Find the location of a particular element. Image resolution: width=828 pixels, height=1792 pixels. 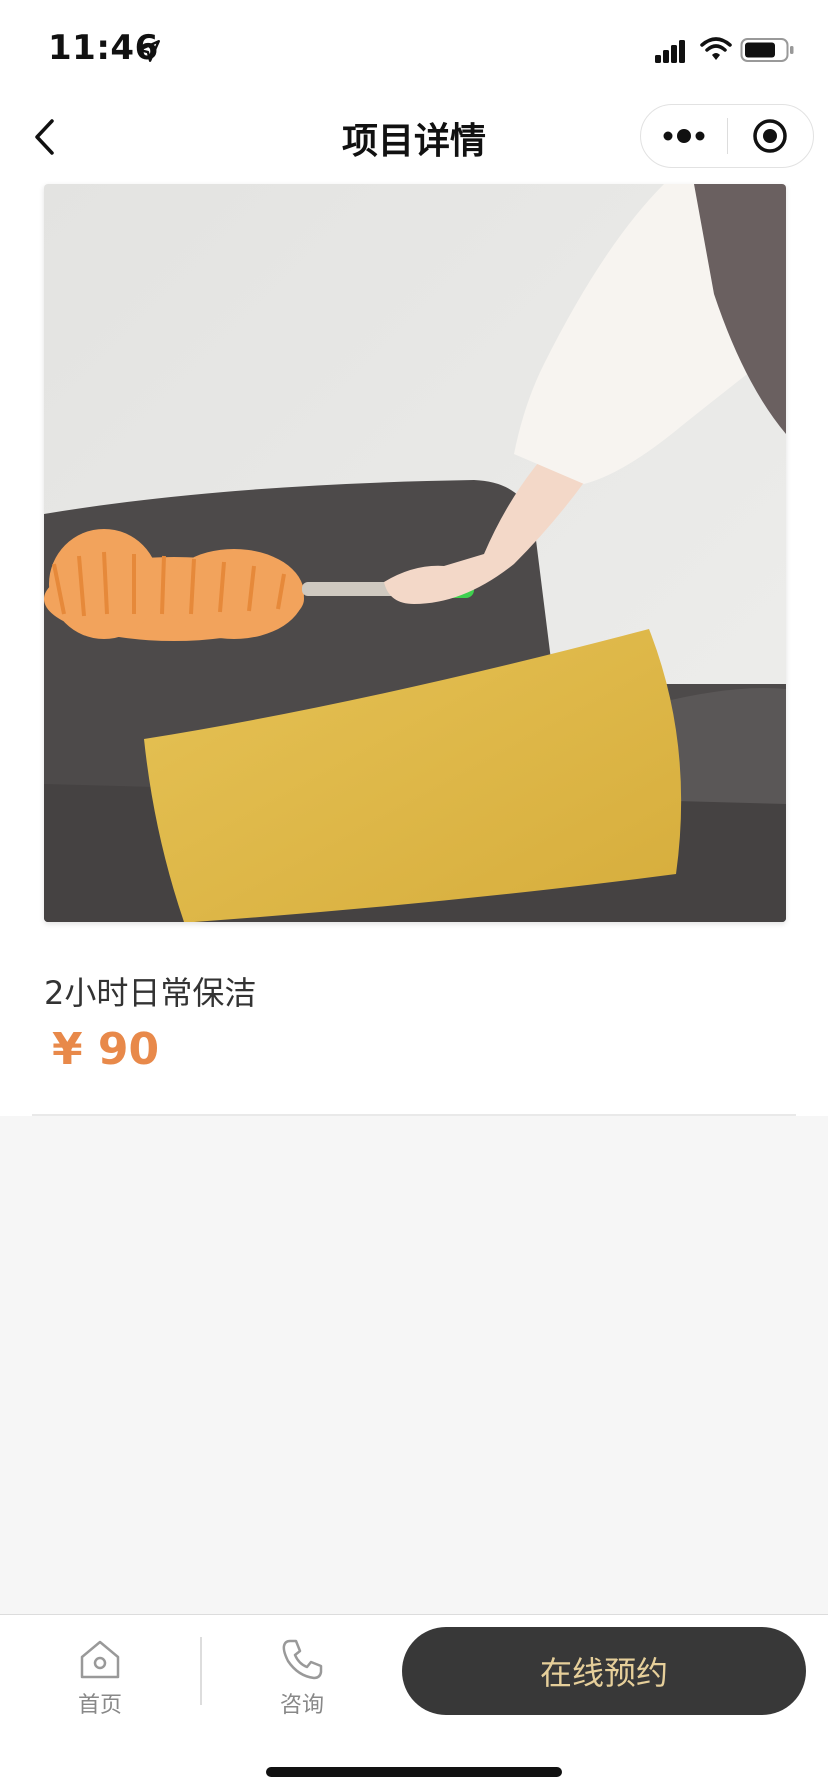

more-dots-icon is located at coordinates (684, 136).